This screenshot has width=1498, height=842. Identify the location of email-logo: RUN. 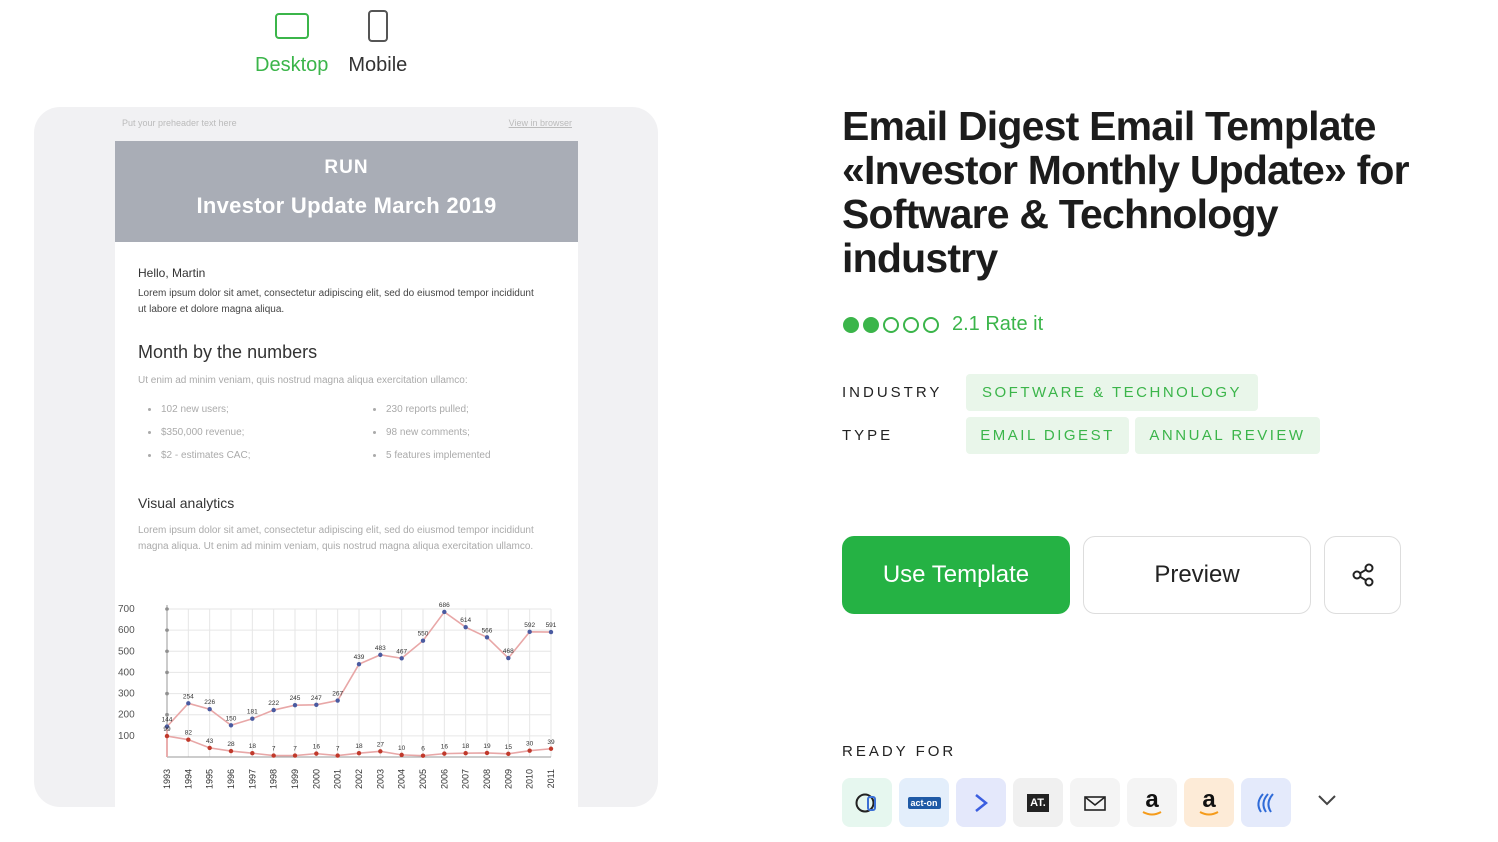
(346, 167).